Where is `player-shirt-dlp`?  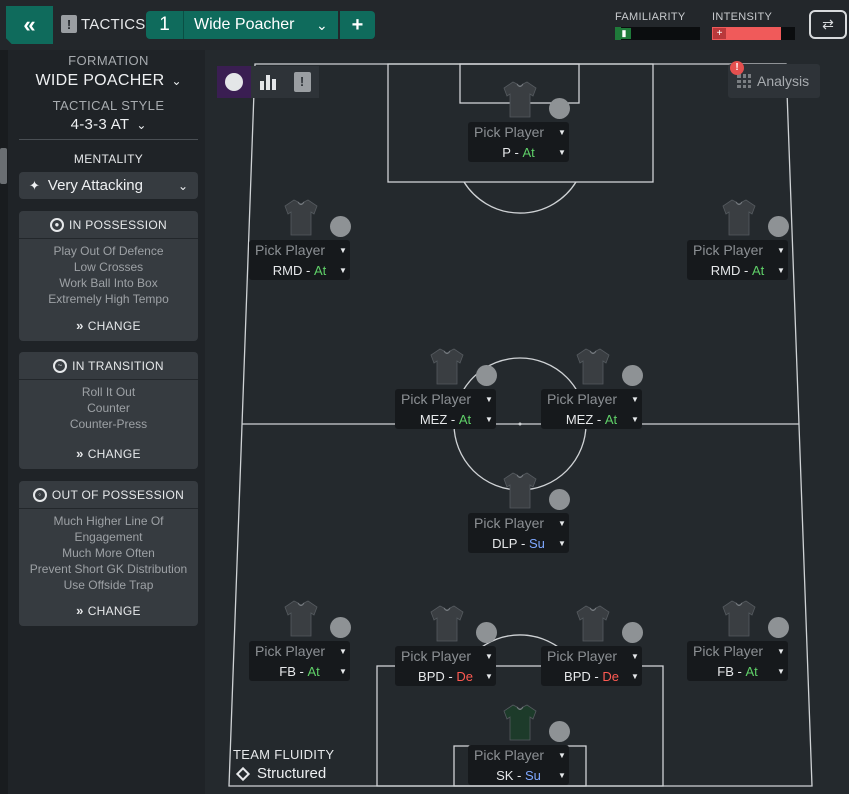
player-shirt-dlp is located at coordinates (520, 490).